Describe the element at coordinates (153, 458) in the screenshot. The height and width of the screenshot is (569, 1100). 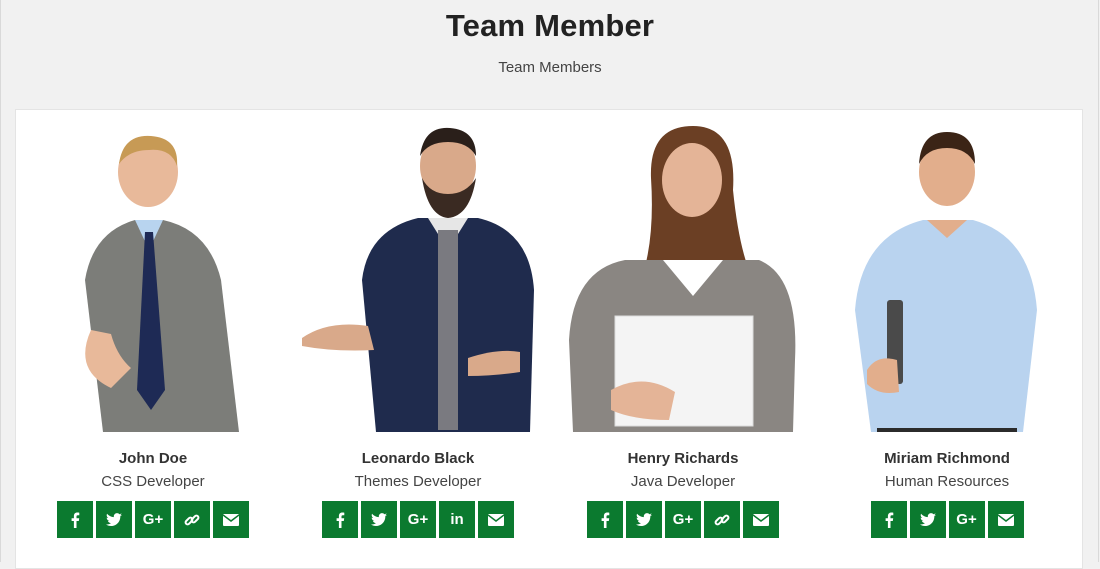
I see `member-name: John Doe` at that location.